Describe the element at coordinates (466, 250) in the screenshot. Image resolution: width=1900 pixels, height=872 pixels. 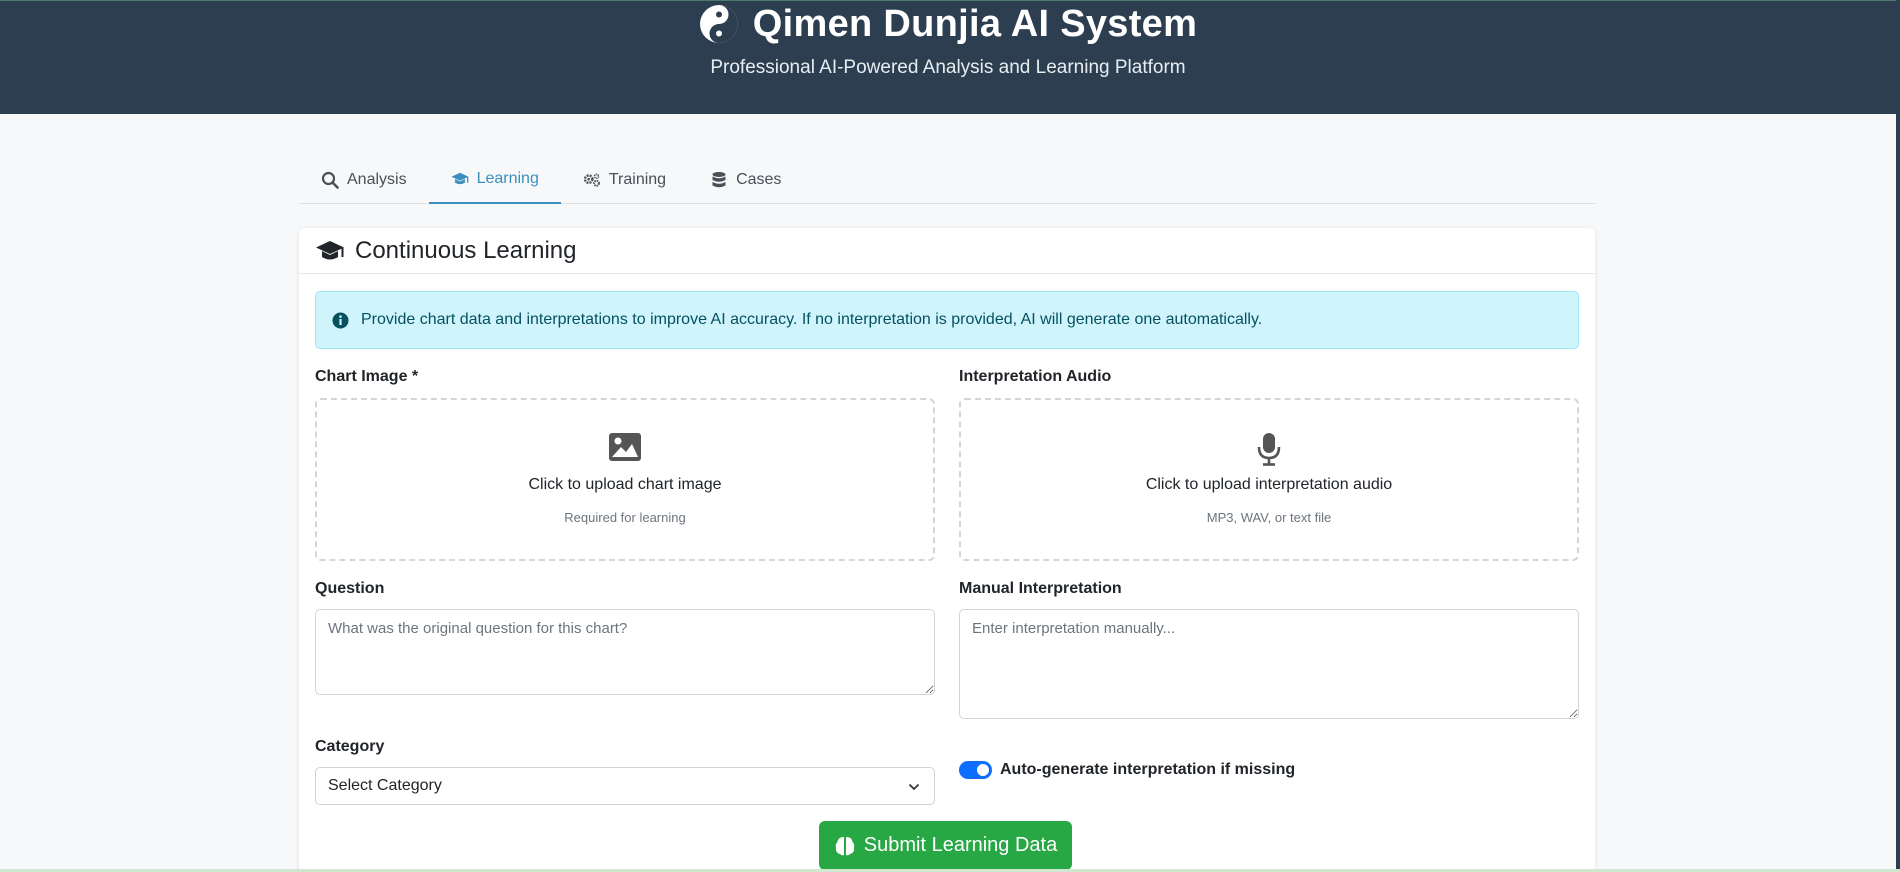
I see `card-title: Continuous Learning` at that location.